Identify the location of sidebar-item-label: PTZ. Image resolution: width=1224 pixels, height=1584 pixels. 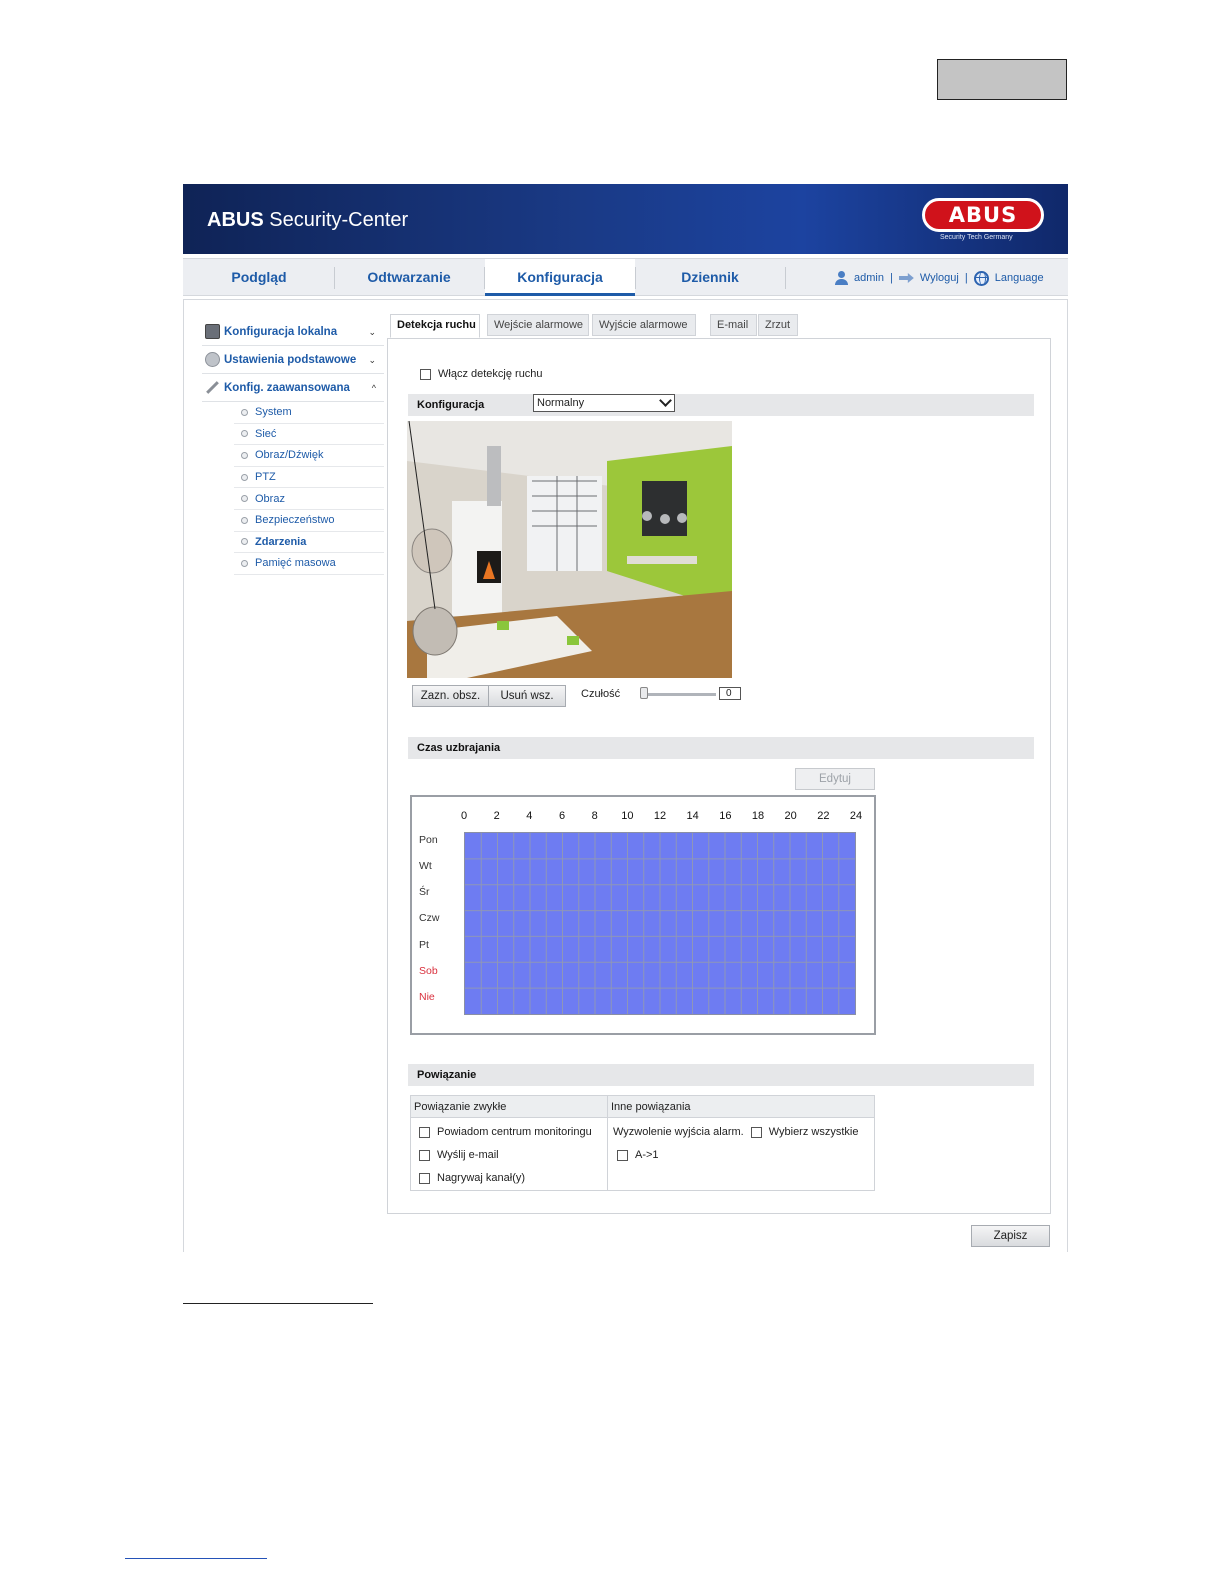
(265, 477).